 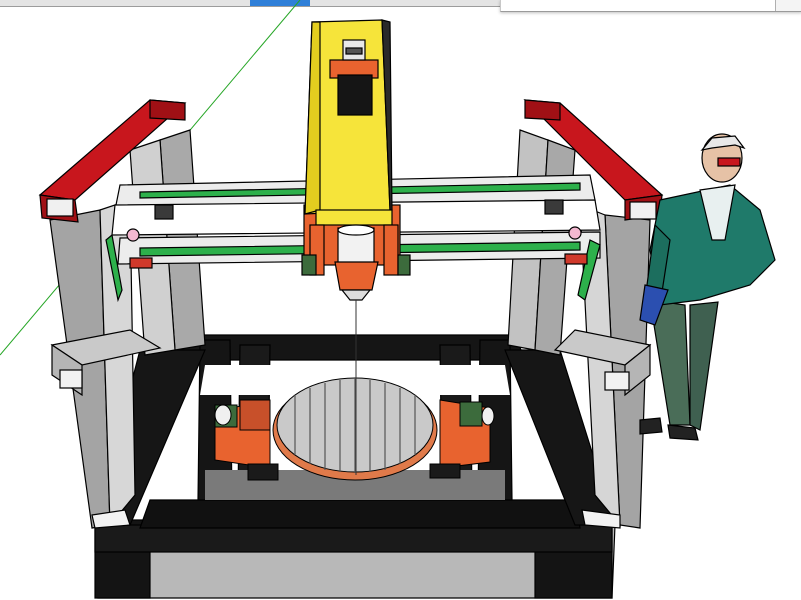 I want to click on human-scale-figure, so click(x=707, y=287).